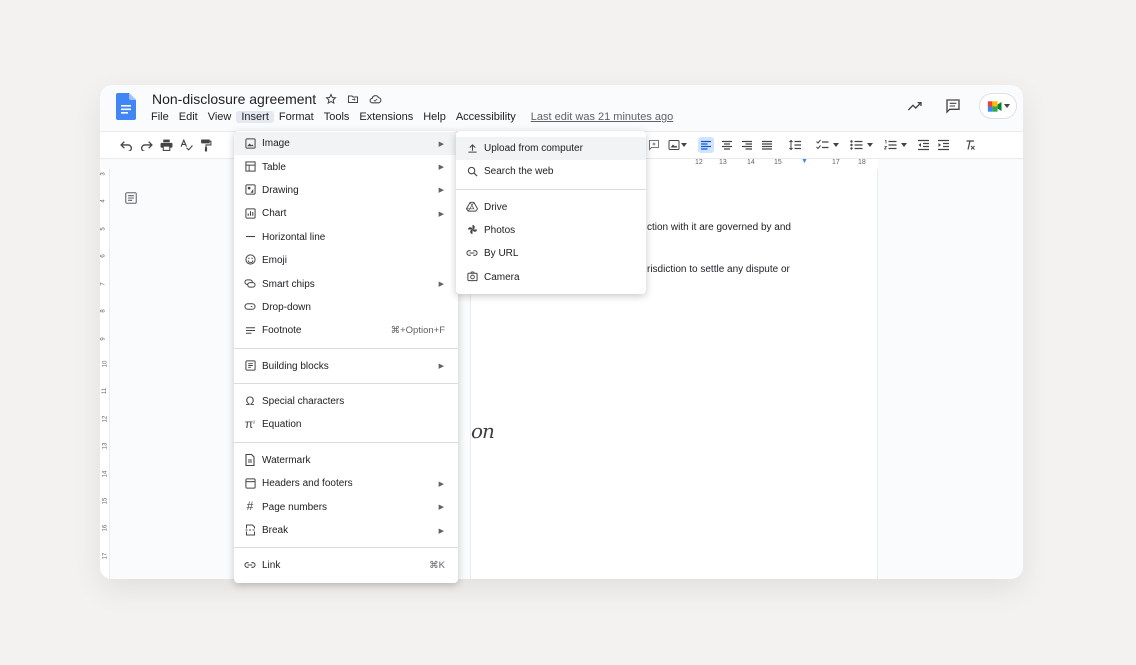 This screenshot has width=1136, height=665. Describe the element at coordinates (275, 261) in the screenshot. I see `menu-item-label: Emoji` at that location.